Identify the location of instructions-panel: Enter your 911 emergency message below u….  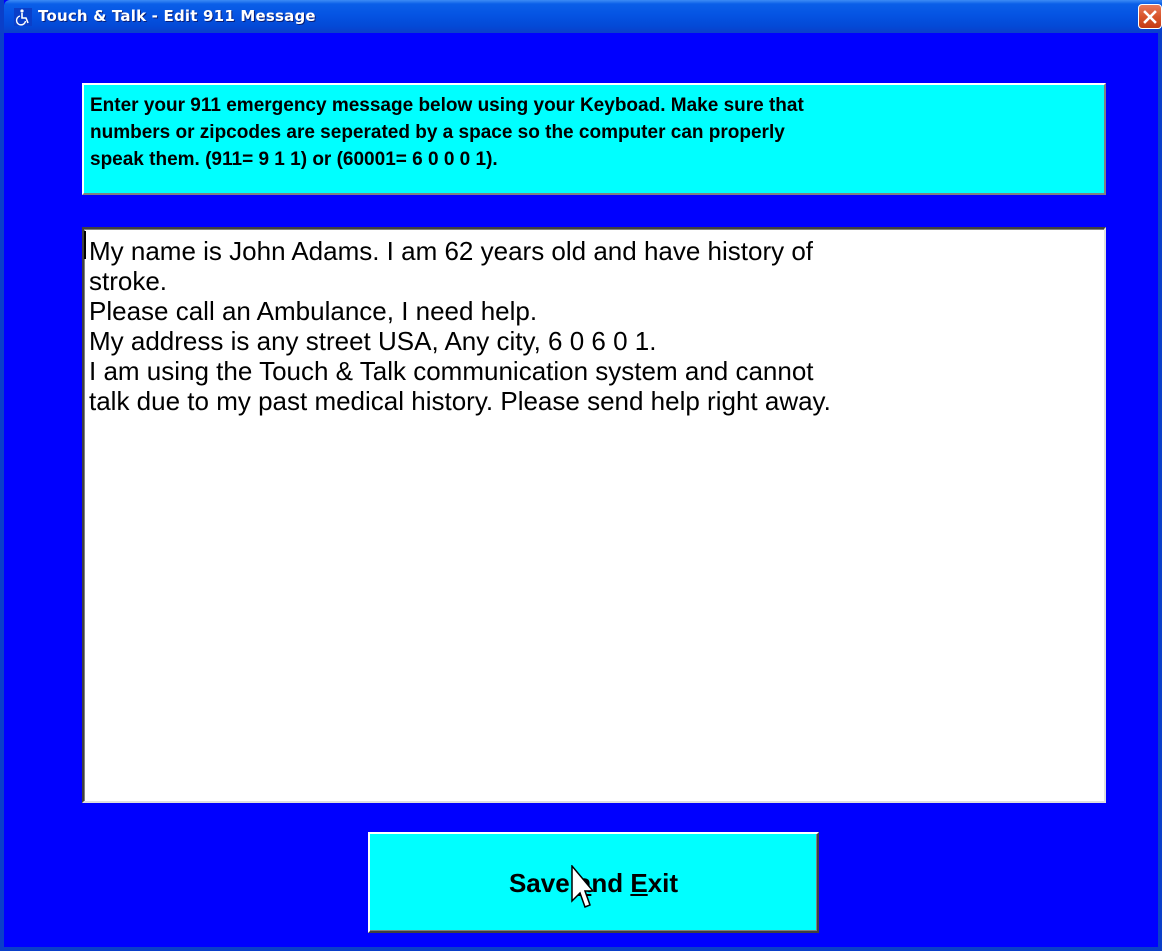
(594, 139).